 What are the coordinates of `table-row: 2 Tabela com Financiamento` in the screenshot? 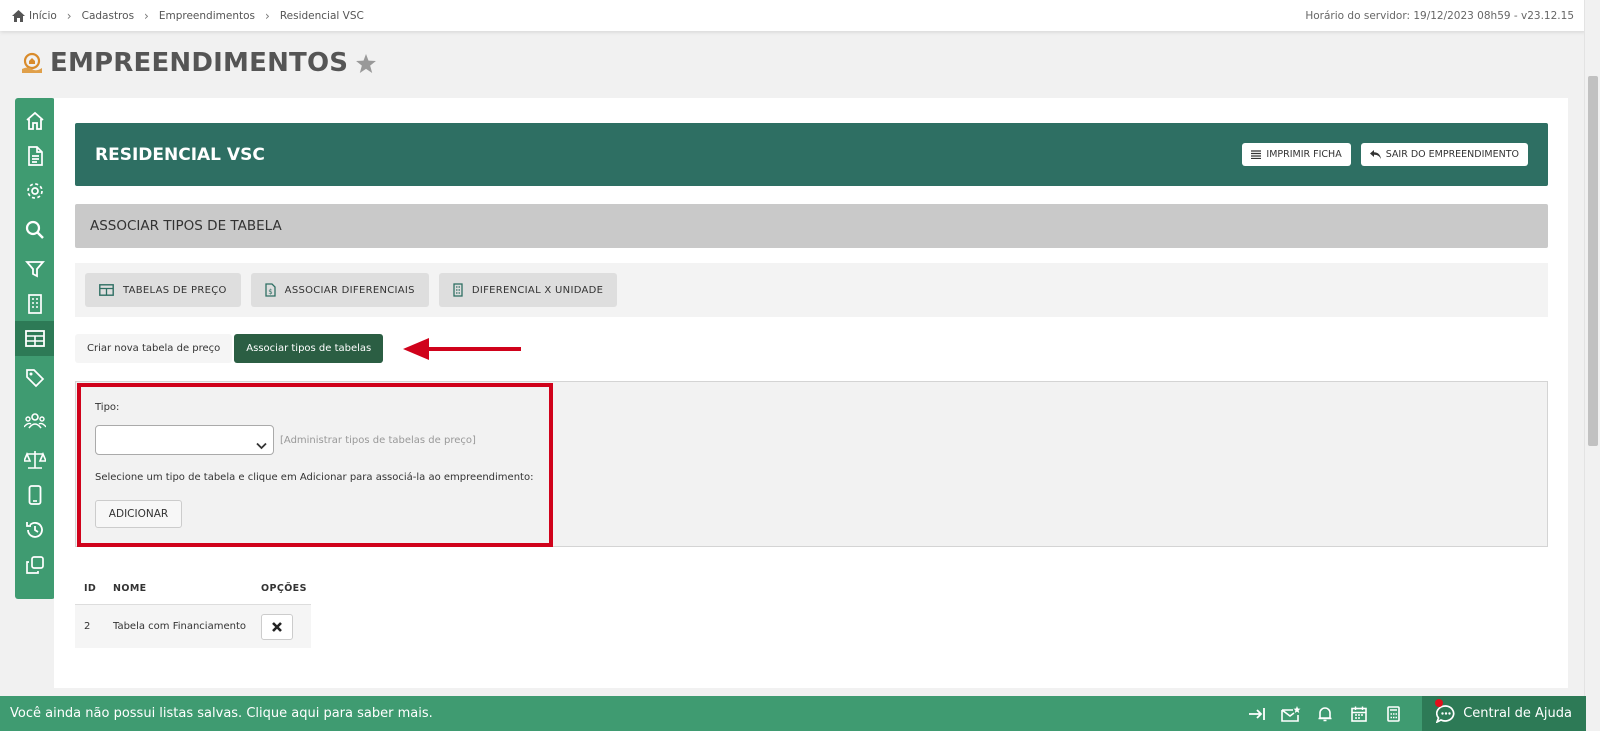 It's located at (193, 626).